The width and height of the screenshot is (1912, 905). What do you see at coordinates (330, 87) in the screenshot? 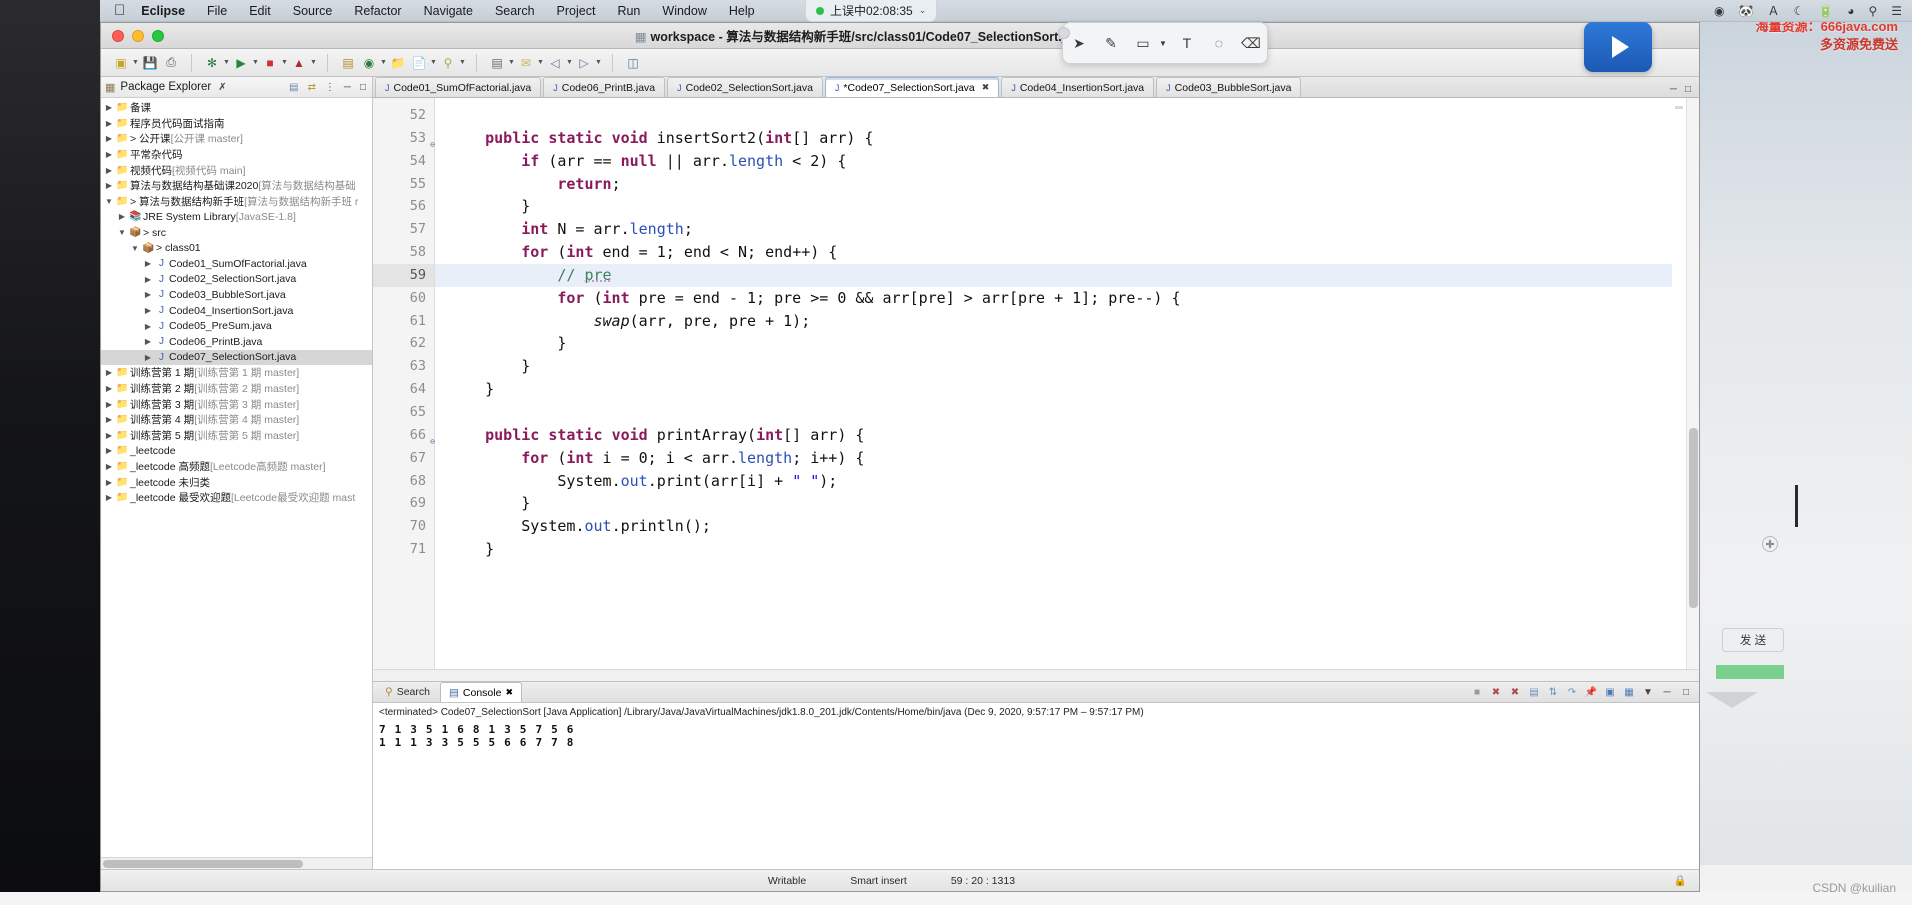
I see `view-menu-dots-icon: ⋮` at bounding box center [330, 87].